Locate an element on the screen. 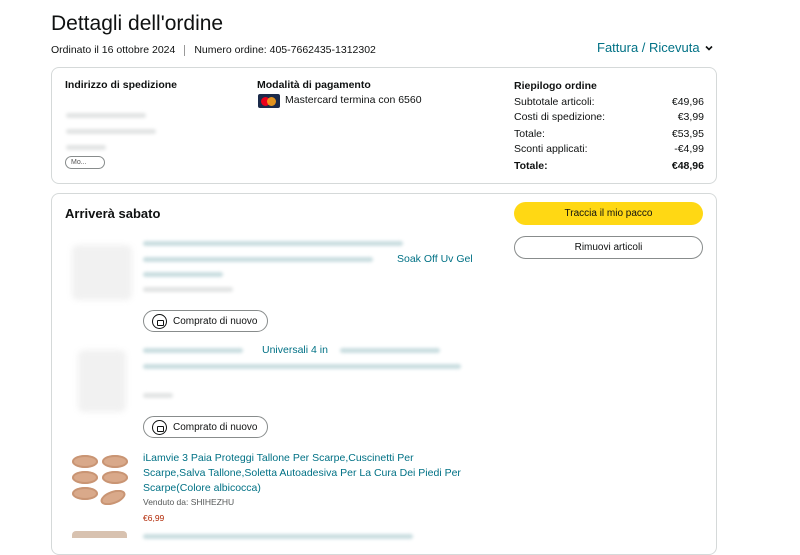  order-summary-label: Riepilogo ordine is located at coordinates (555, 86).